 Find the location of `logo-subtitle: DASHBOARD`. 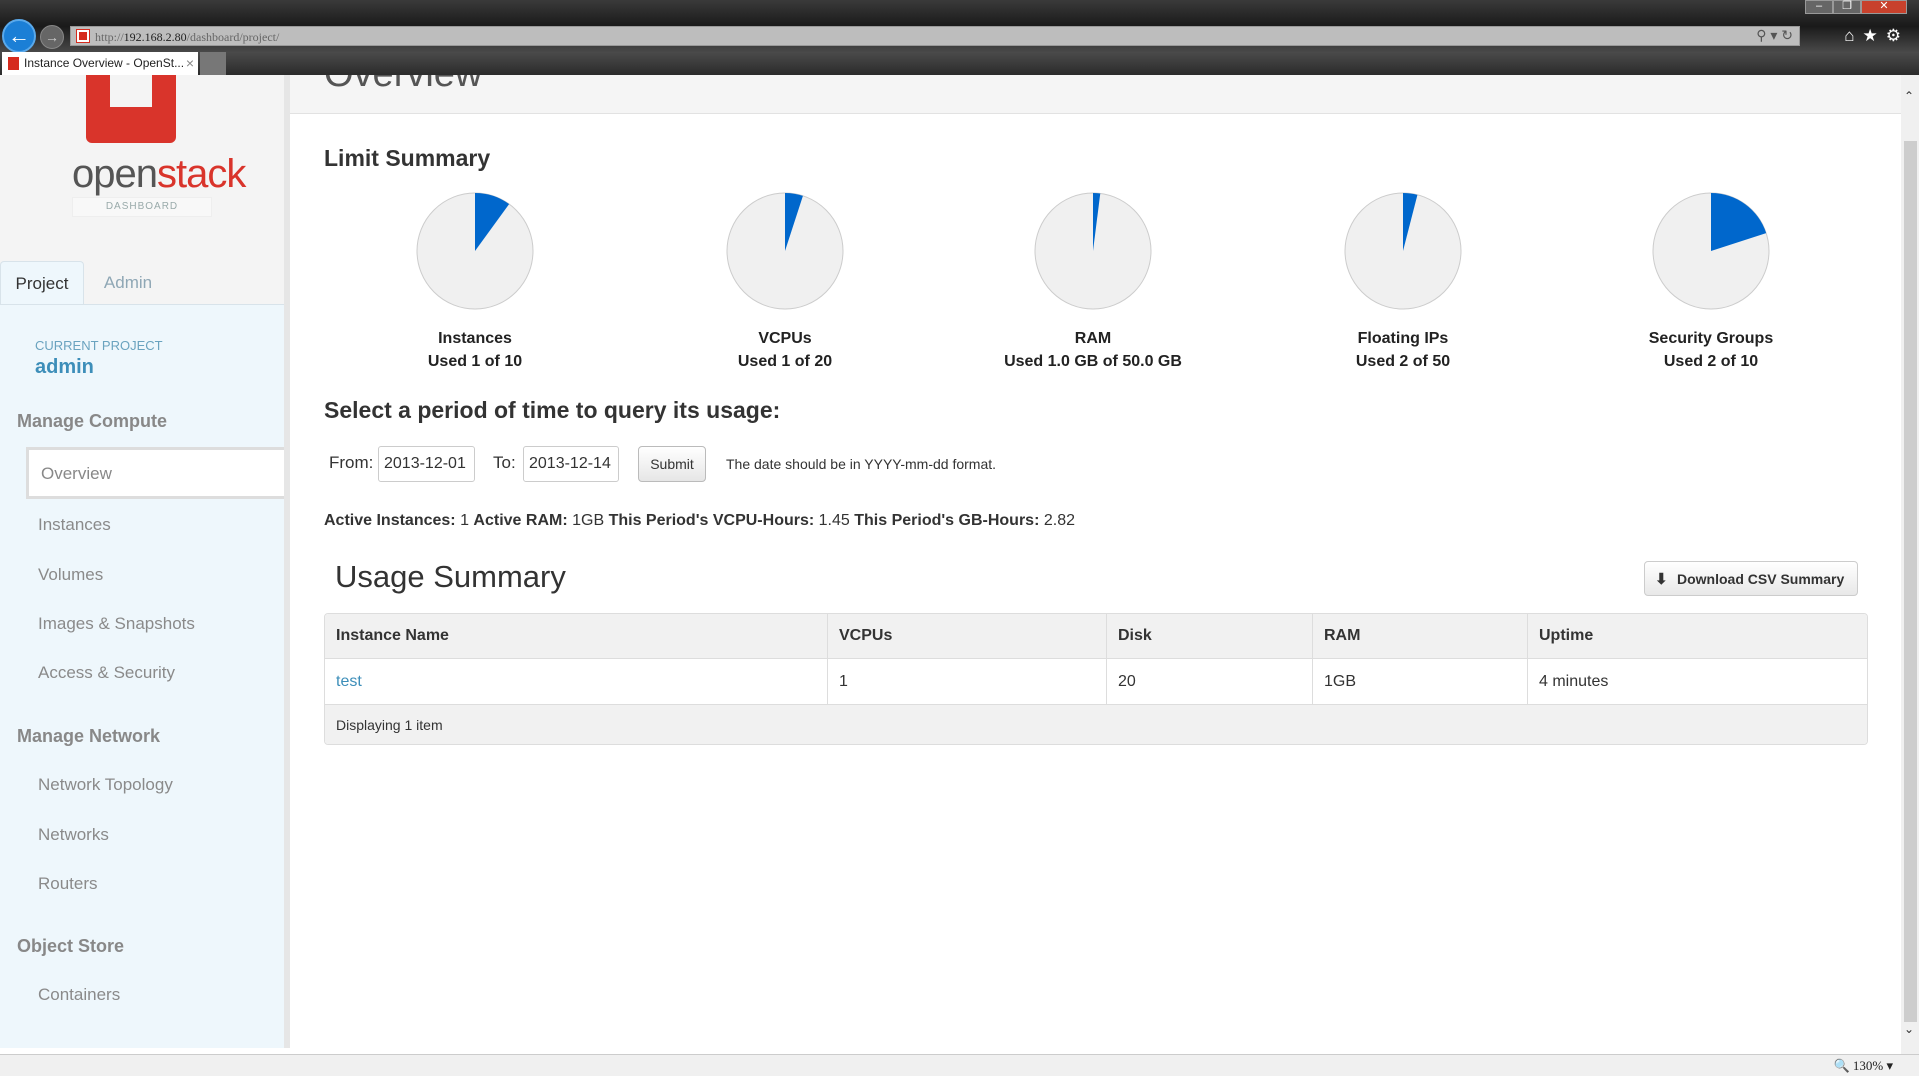

logo-subtitle: DASHBOARD is located at coordinates (142, 207).